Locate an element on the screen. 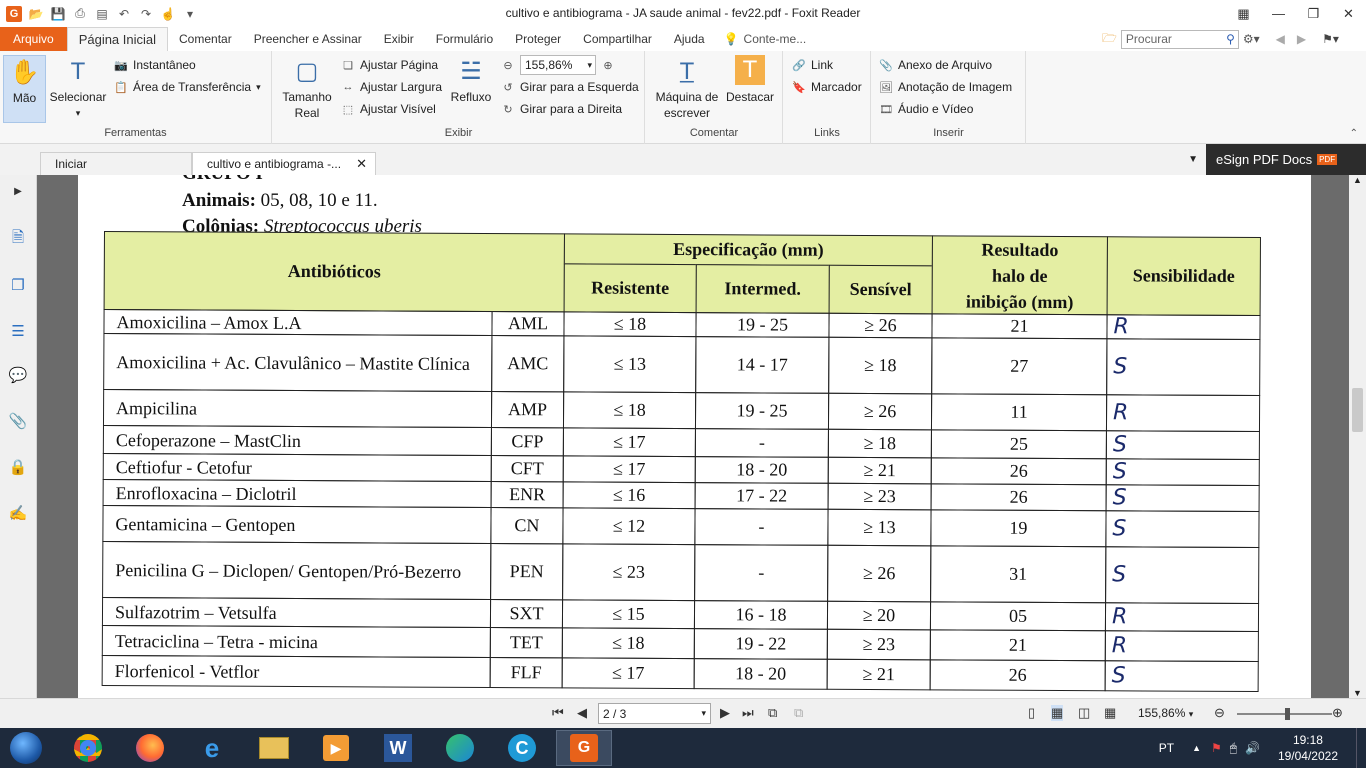 This screenshot has width=1366, height=768. ribbon-display-icon: ▦ is located at coordinates (1243, 13).